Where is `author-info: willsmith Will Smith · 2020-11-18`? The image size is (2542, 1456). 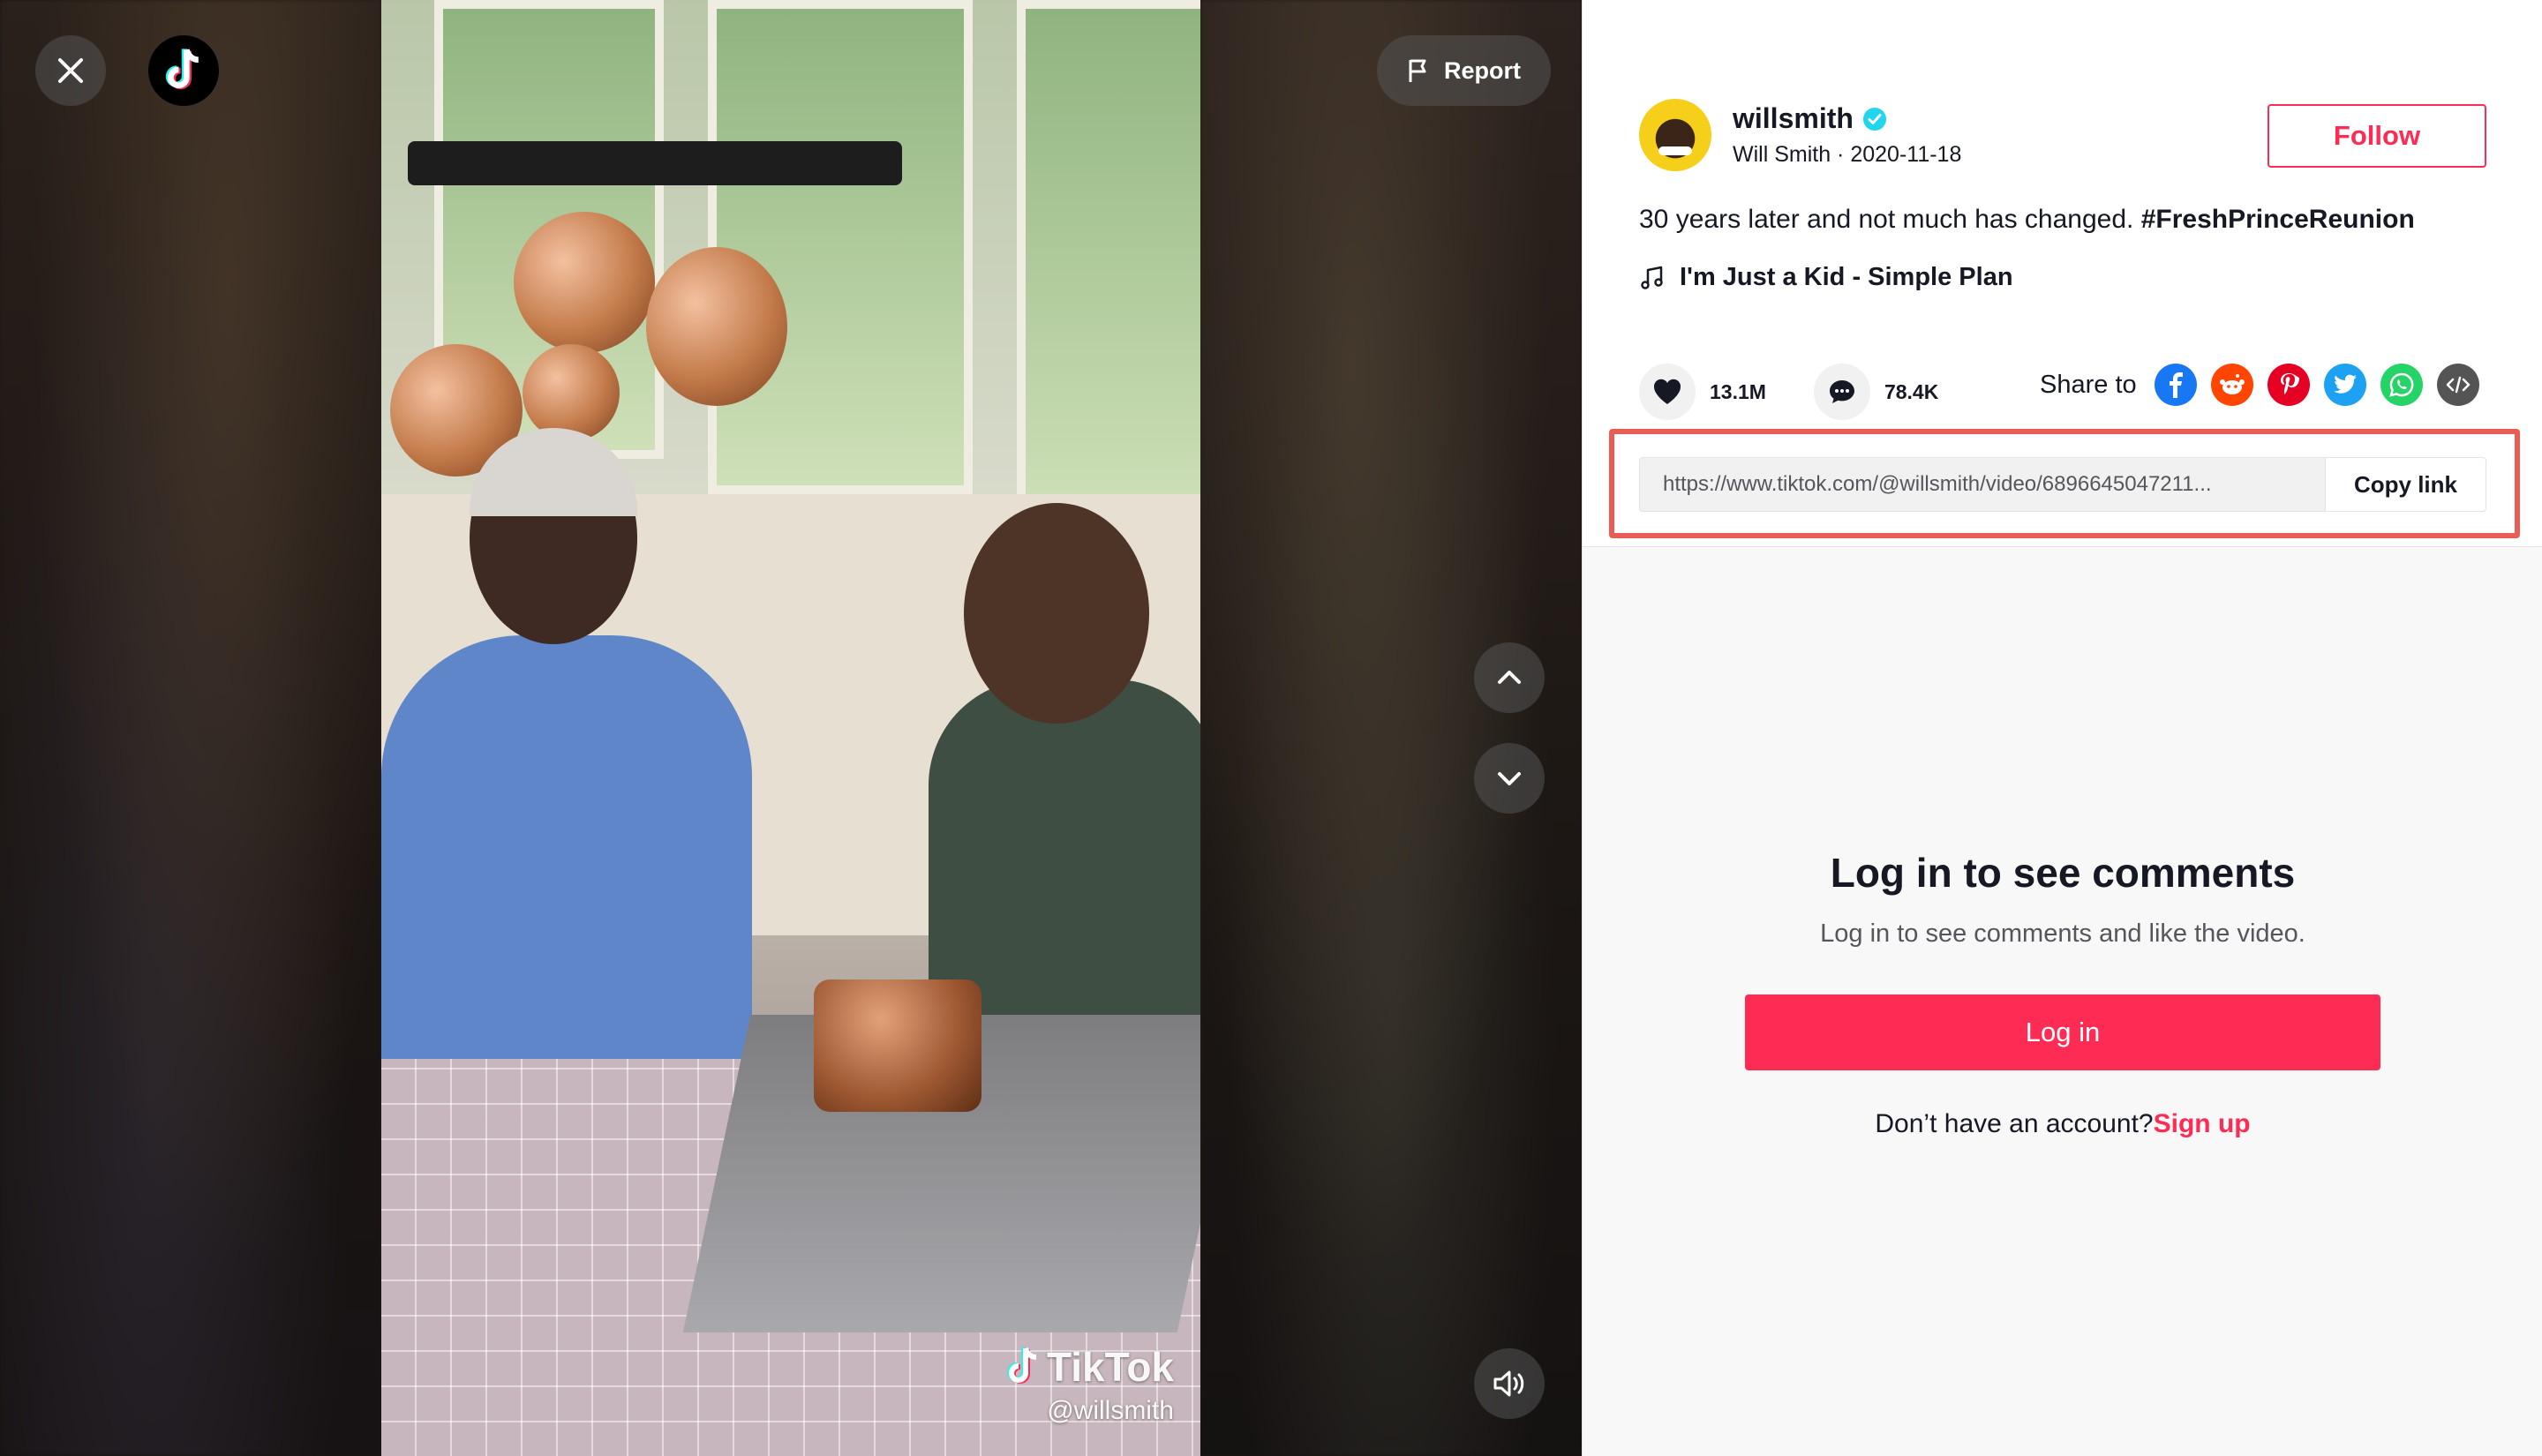
author-info: willsmith Will Smith · 2020-11-18 is located at coordinates (1800, 135).